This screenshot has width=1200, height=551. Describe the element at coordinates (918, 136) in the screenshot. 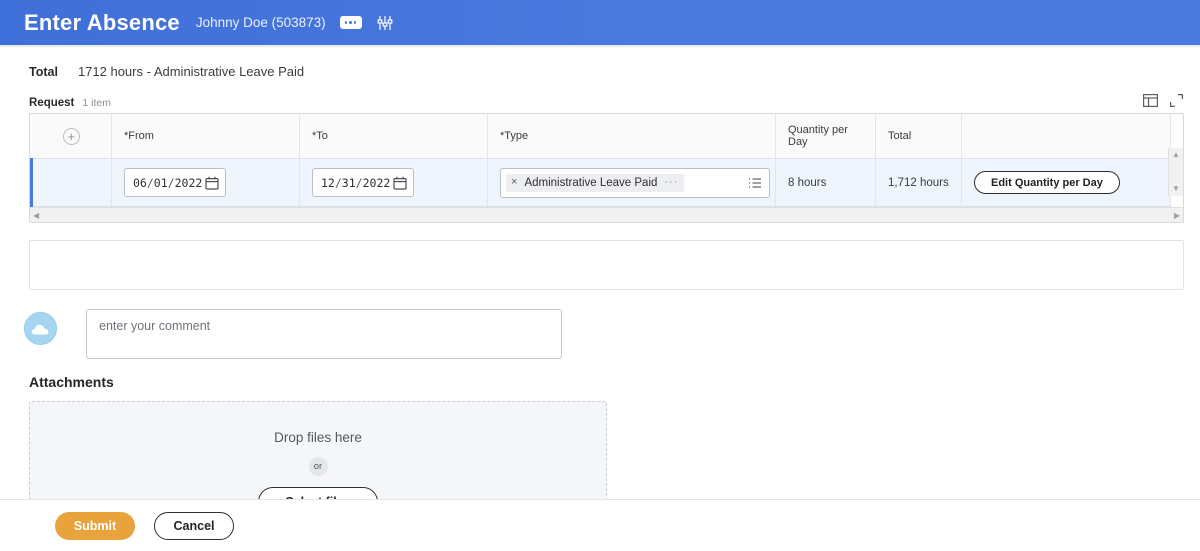

I see `column-header-total: Total` at that location.